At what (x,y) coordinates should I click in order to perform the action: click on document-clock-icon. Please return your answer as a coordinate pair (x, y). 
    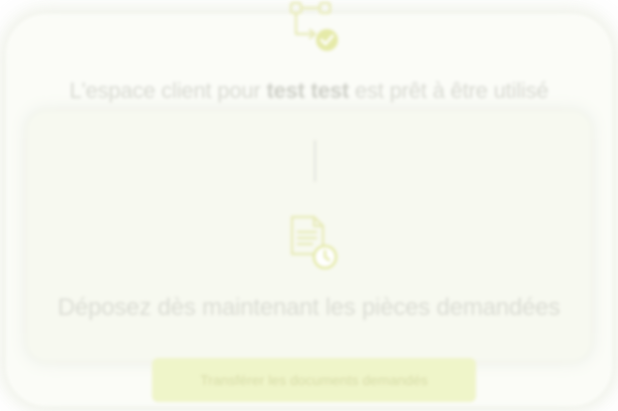
    Looking at the image, I should click on (314, 242).